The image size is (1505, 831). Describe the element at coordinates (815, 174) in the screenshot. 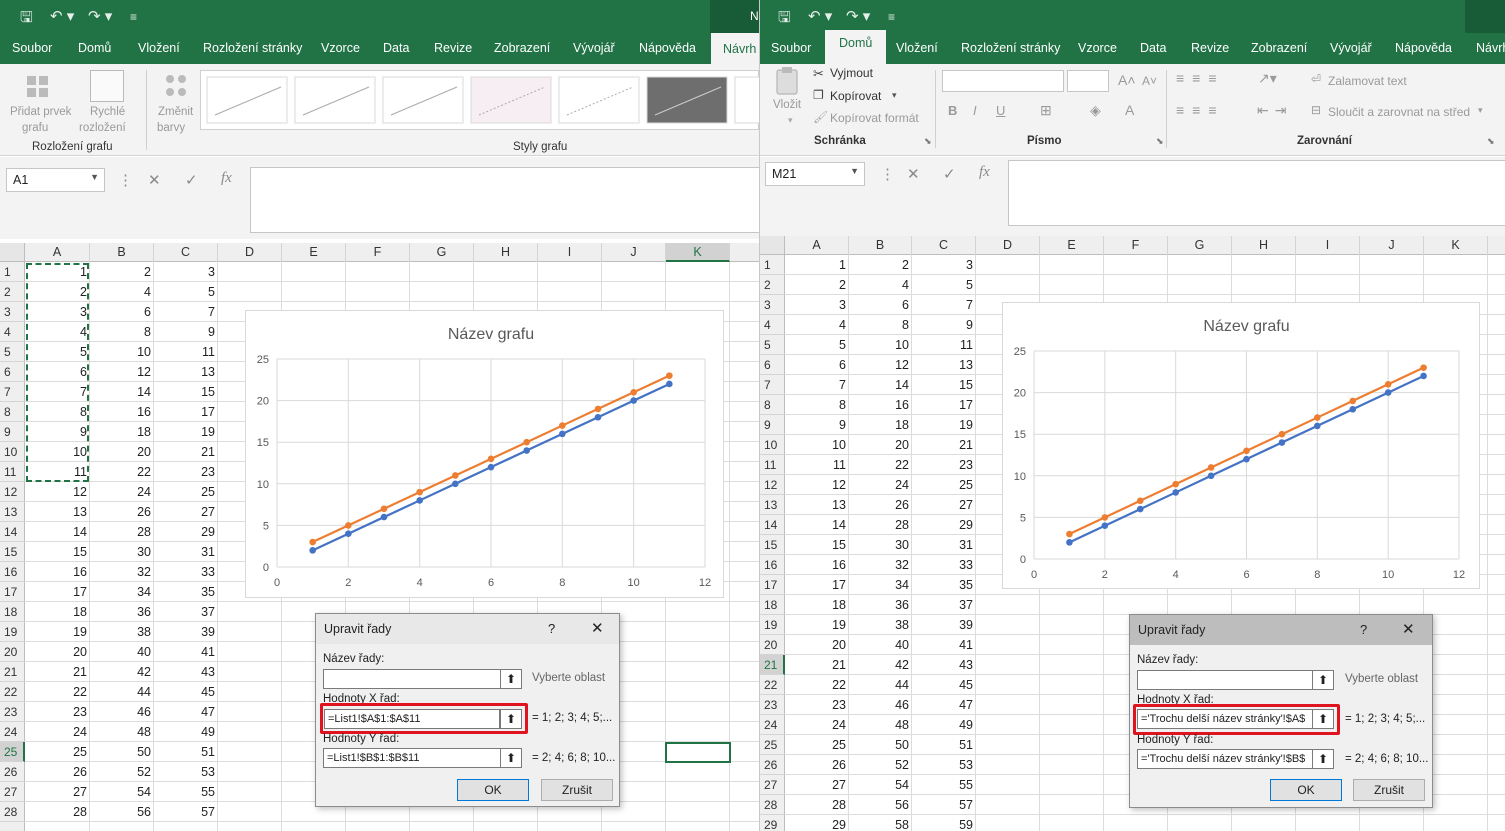

I see `name-box: M21 ▼` at that location.